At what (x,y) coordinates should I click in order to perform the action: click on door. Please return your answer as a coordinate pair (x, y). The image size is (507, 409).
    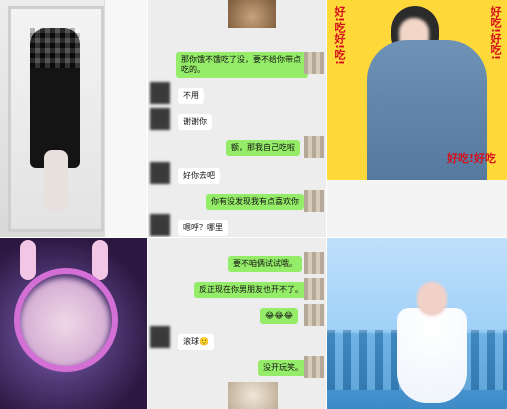
    Looking at the image, I should click on (125, 118).